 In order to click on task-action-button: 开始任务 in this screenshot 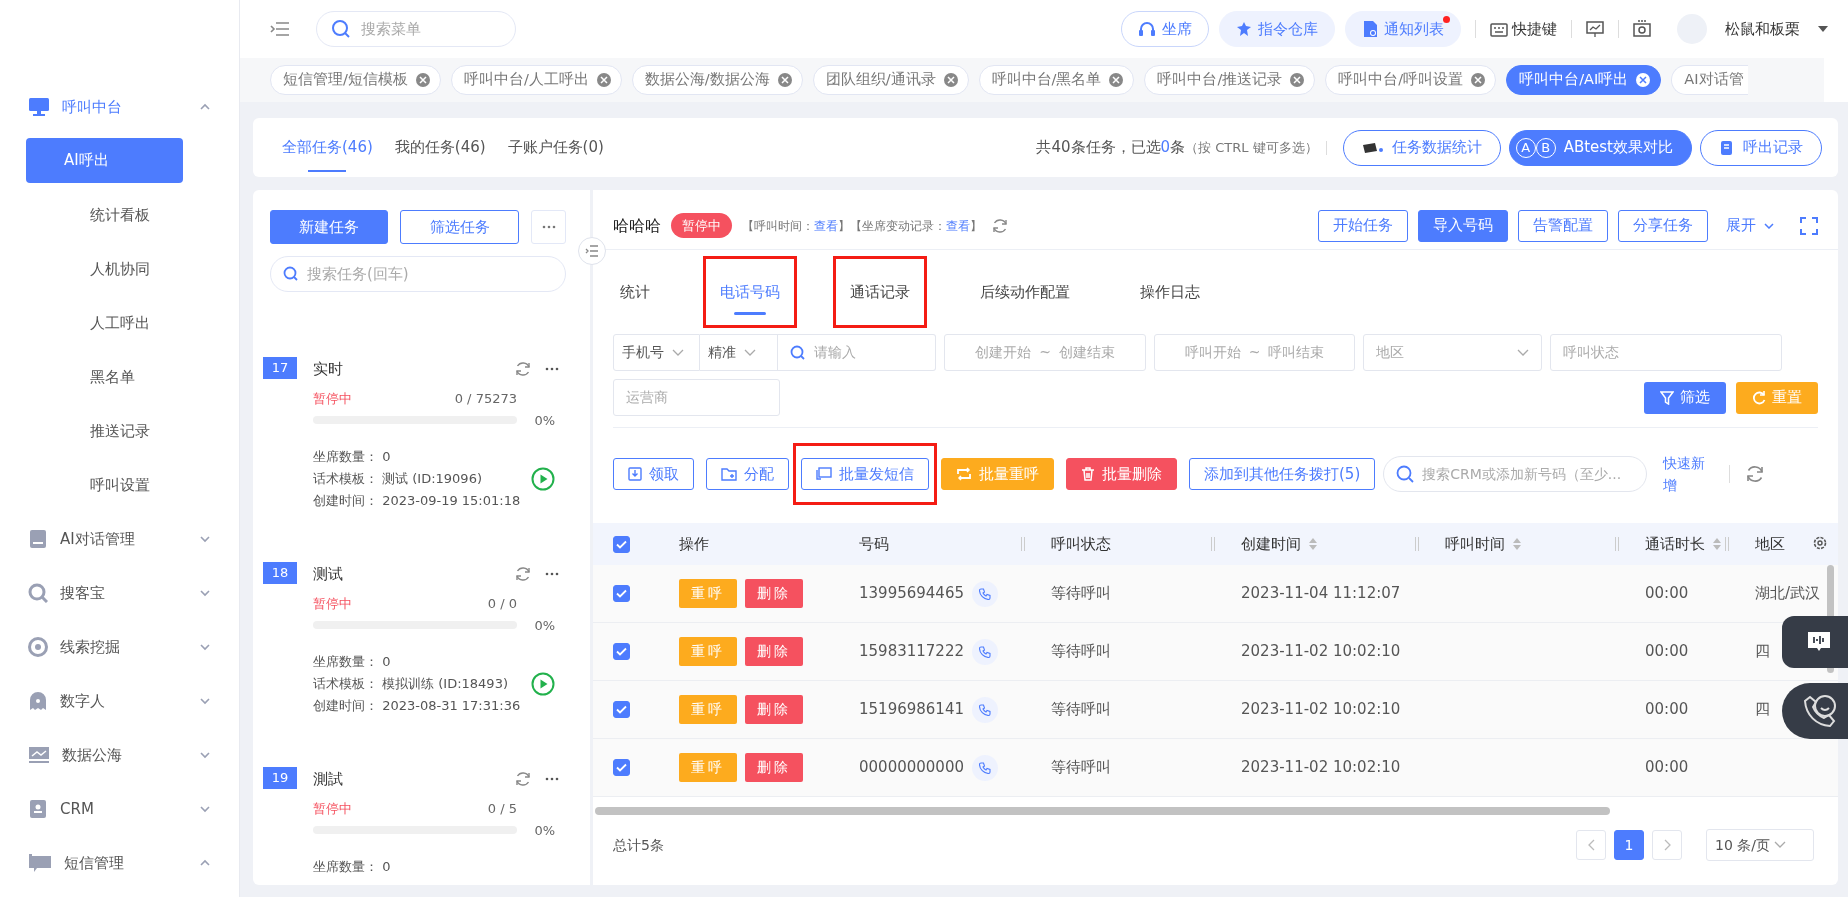, I will do `click(1363, 225)`.